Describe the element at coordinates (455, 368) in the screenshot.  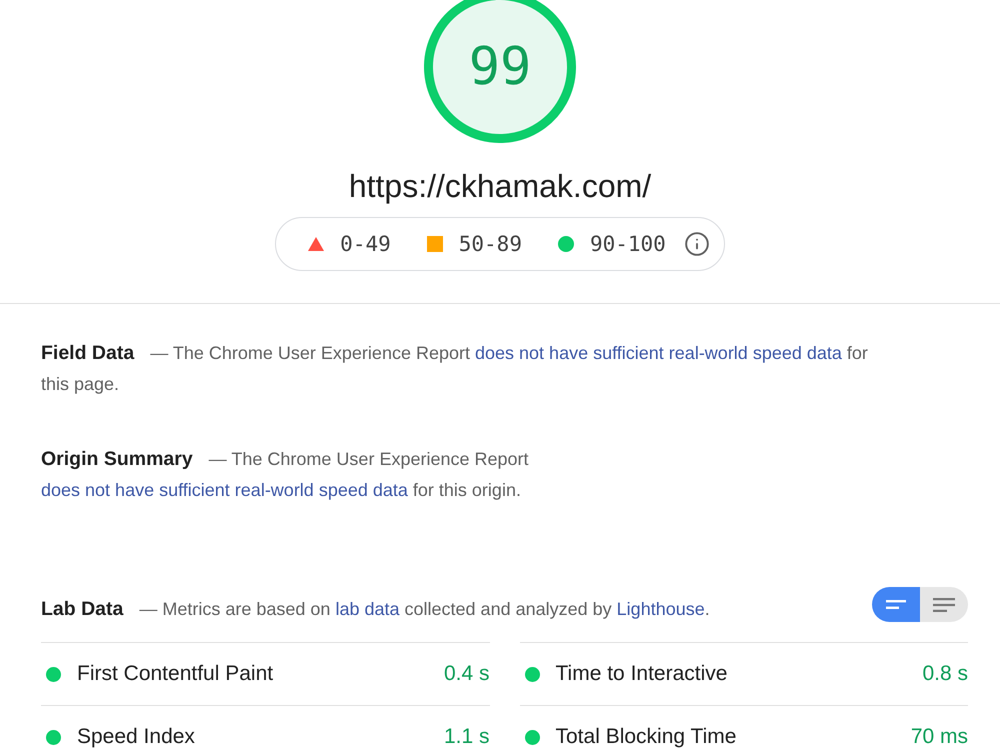
I see `section-description: Field Data — The Chrome User Experience Report does not have sufficient real-world speed data for this page.` at that location.